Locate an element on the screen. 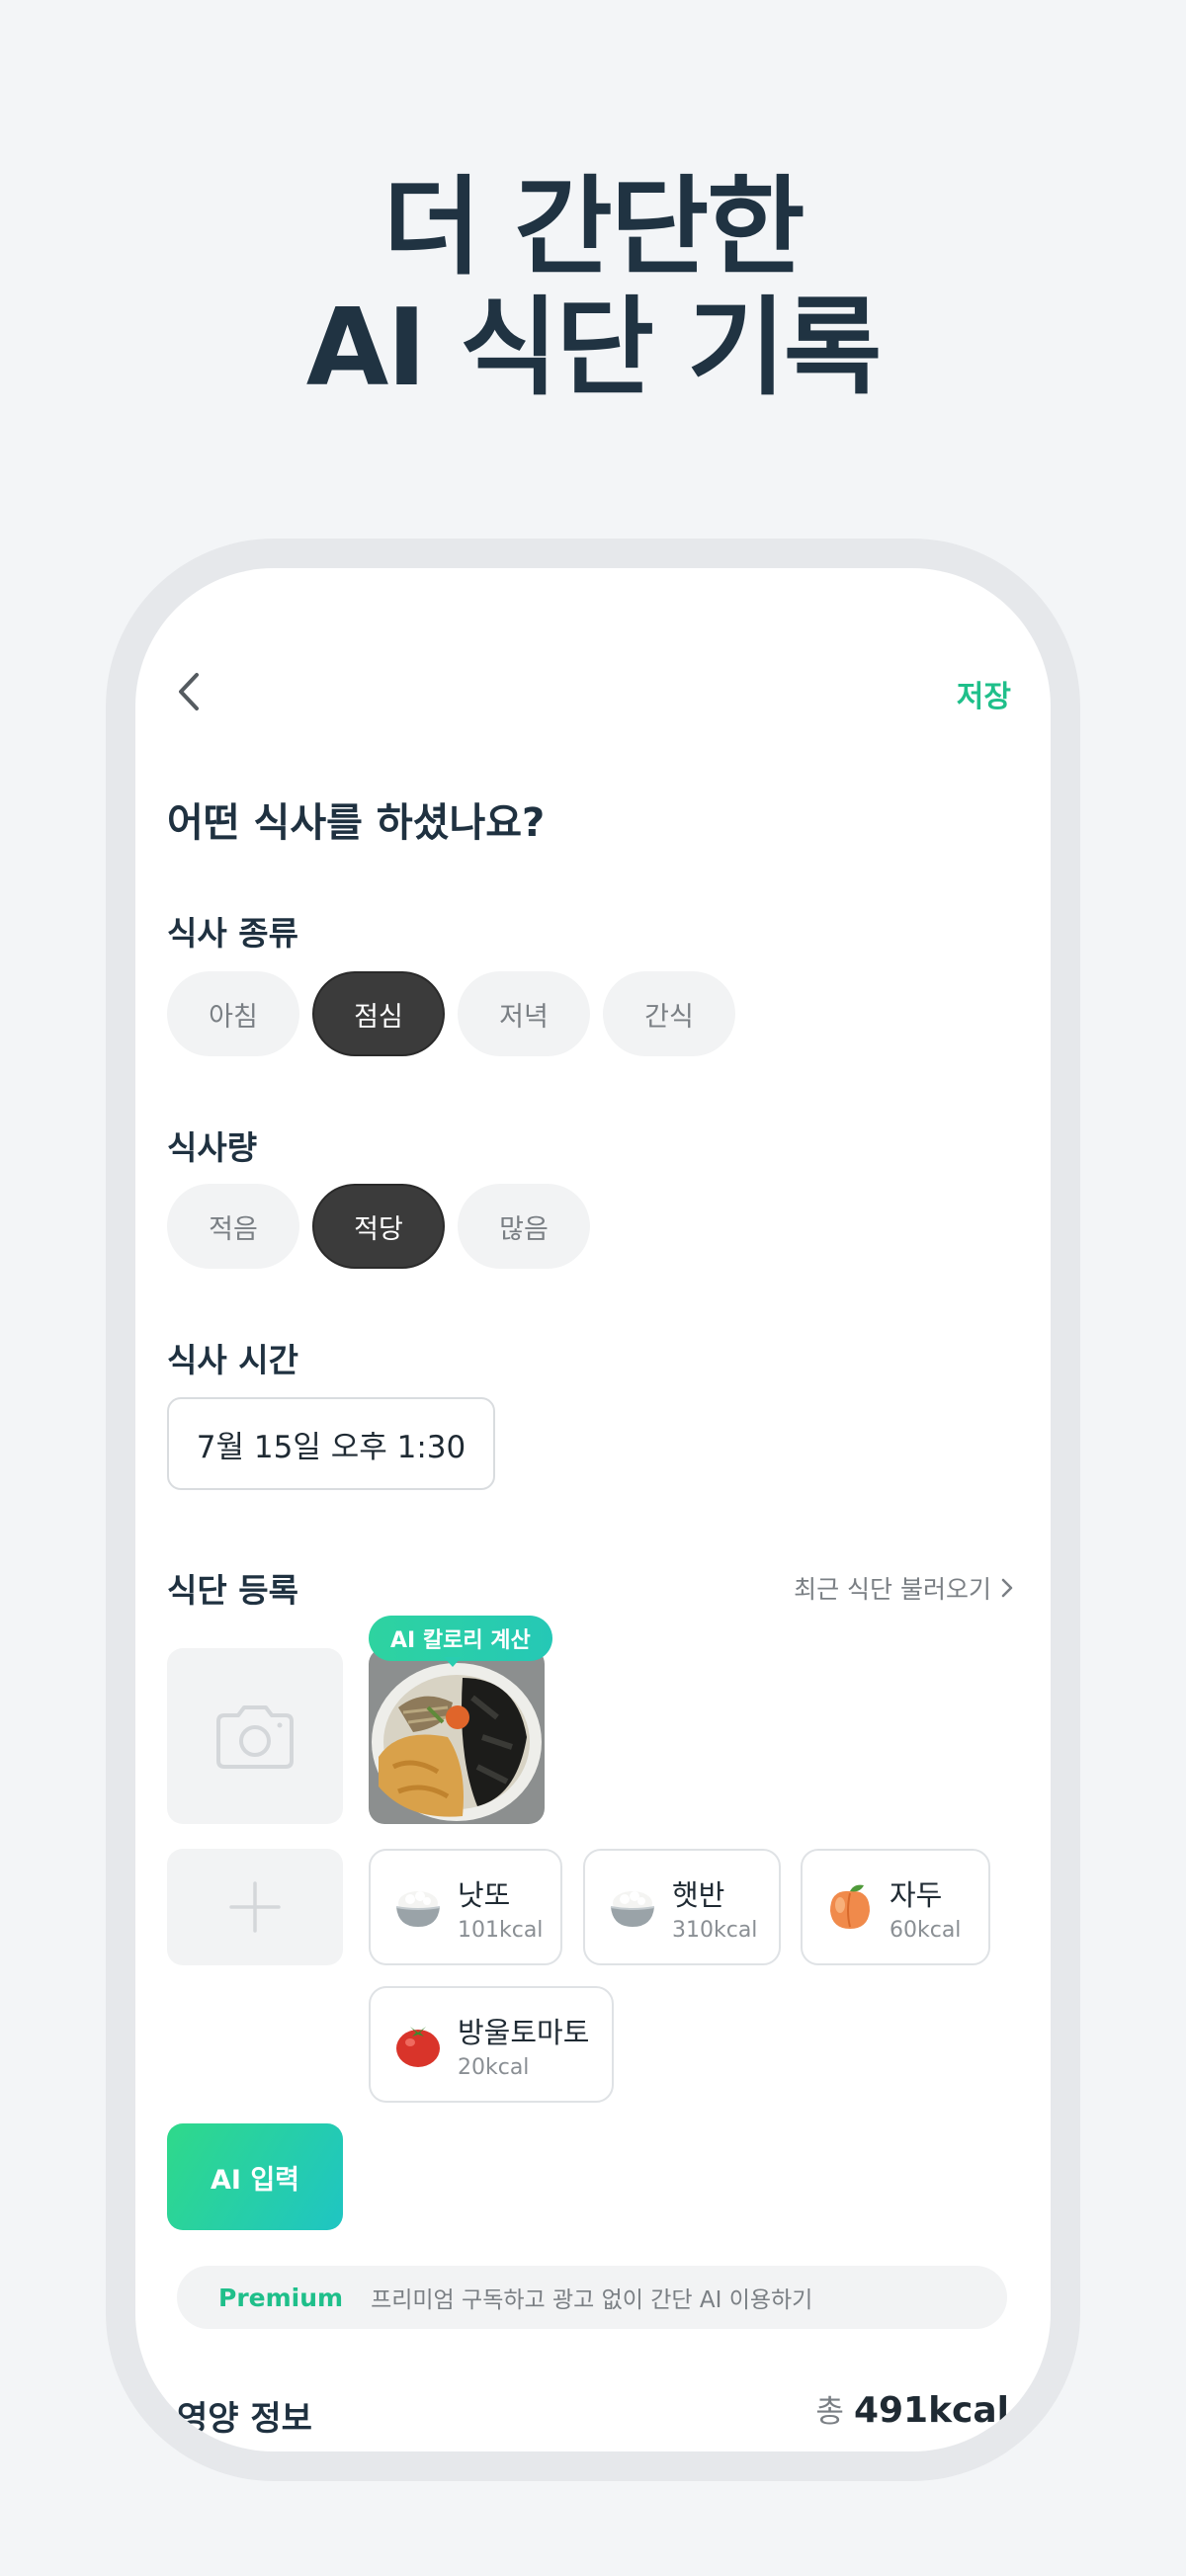 This screenshot has width=1186, height=2576. add-photo-button is located at coordinates (255, 1736).